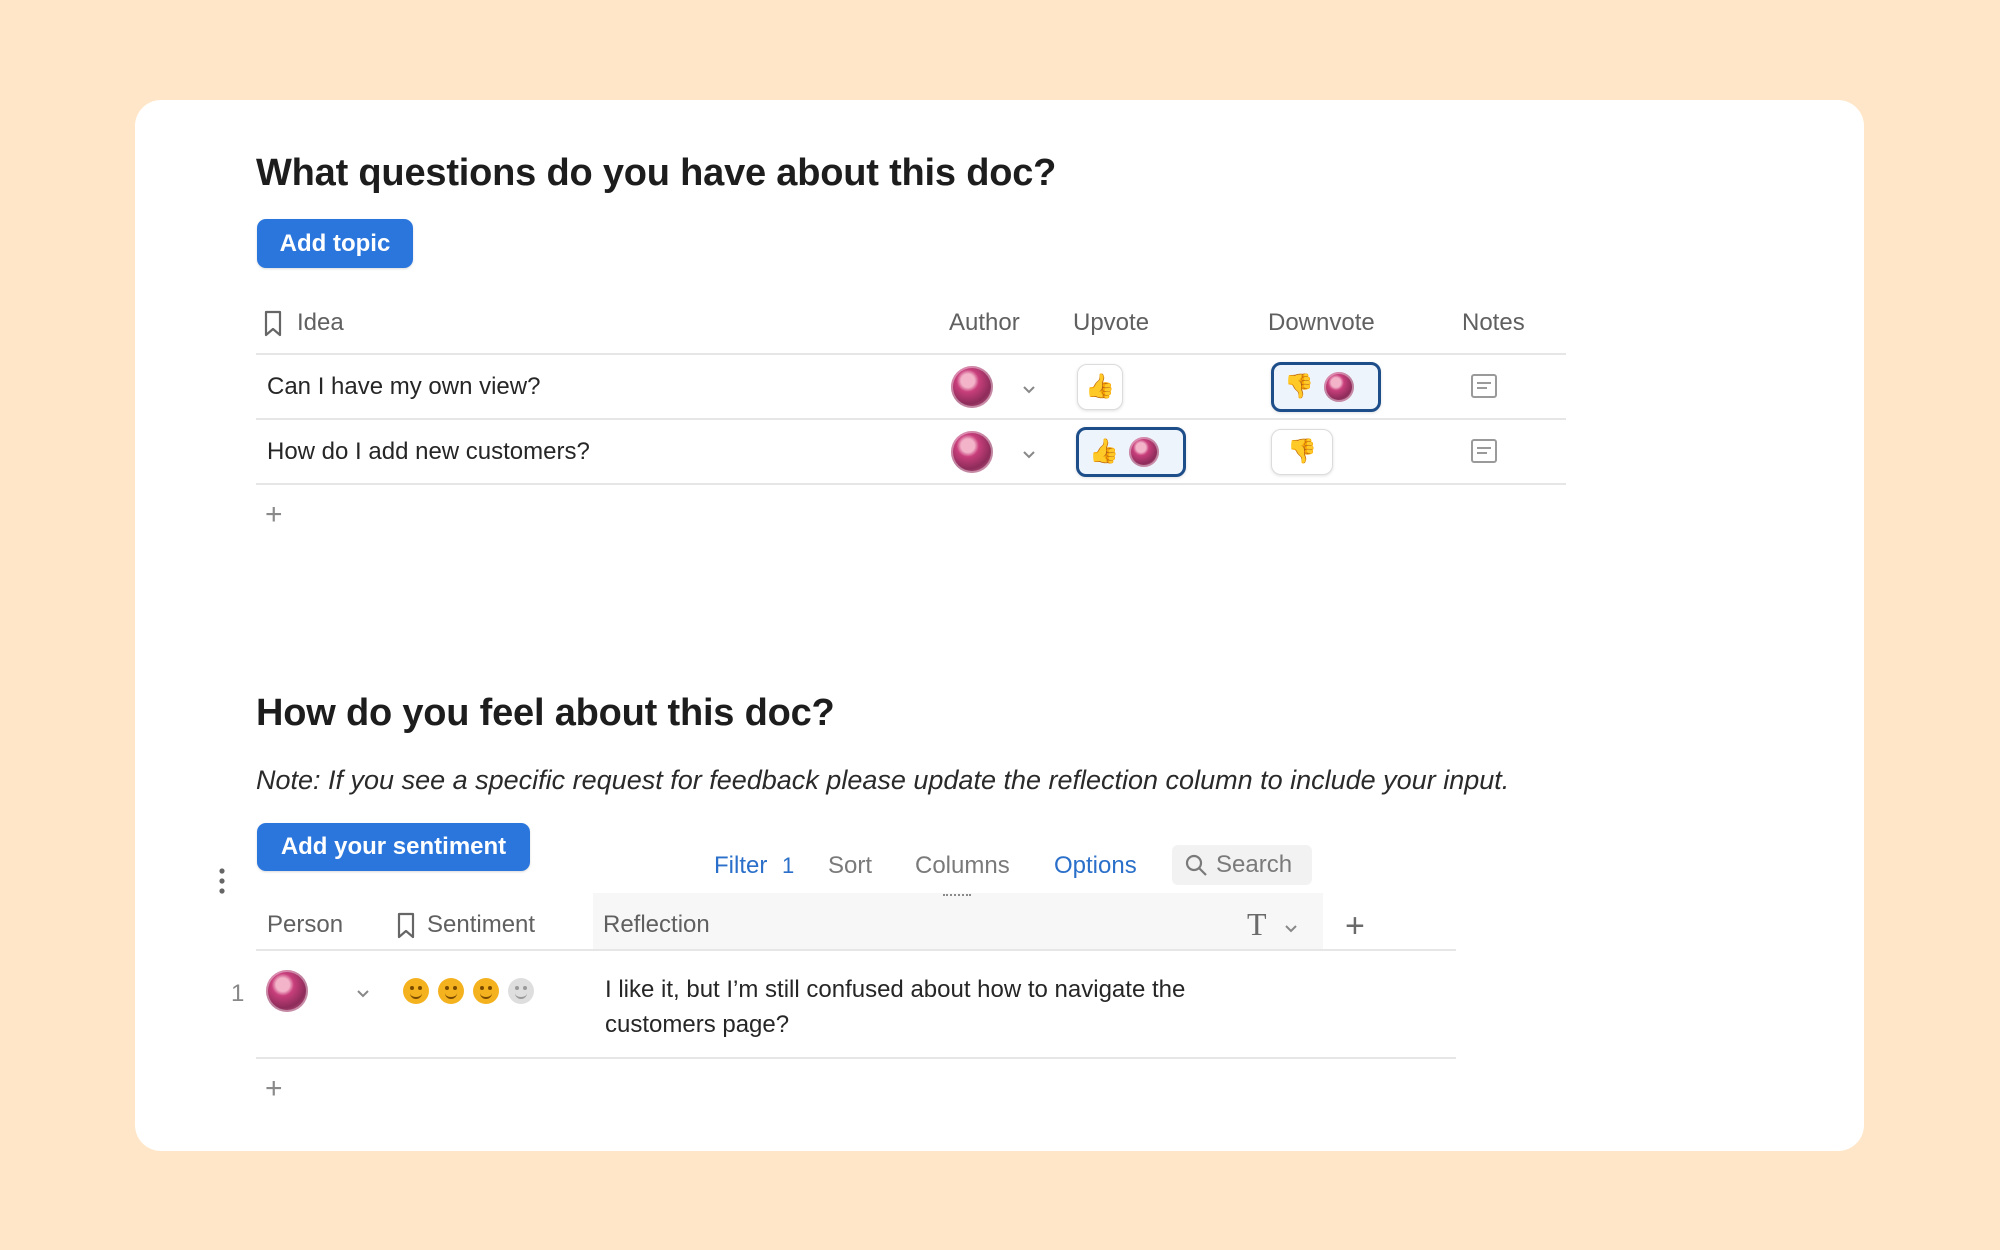 This screenshot has width=2000, height=1250. Describe the element at coordinates (335, 243) in the screenshot. I see `add-topic-button: Add topic` at that location.